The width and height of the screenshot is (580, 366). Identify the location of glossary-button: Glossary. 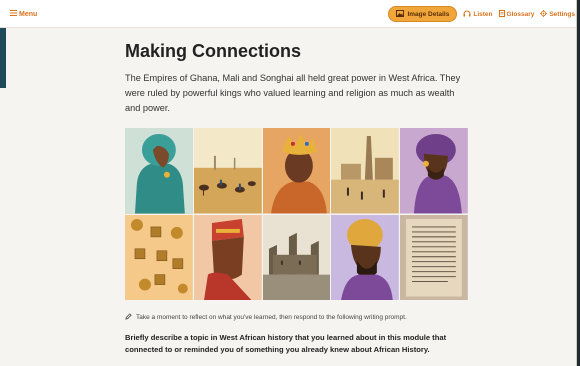
(516, 14).